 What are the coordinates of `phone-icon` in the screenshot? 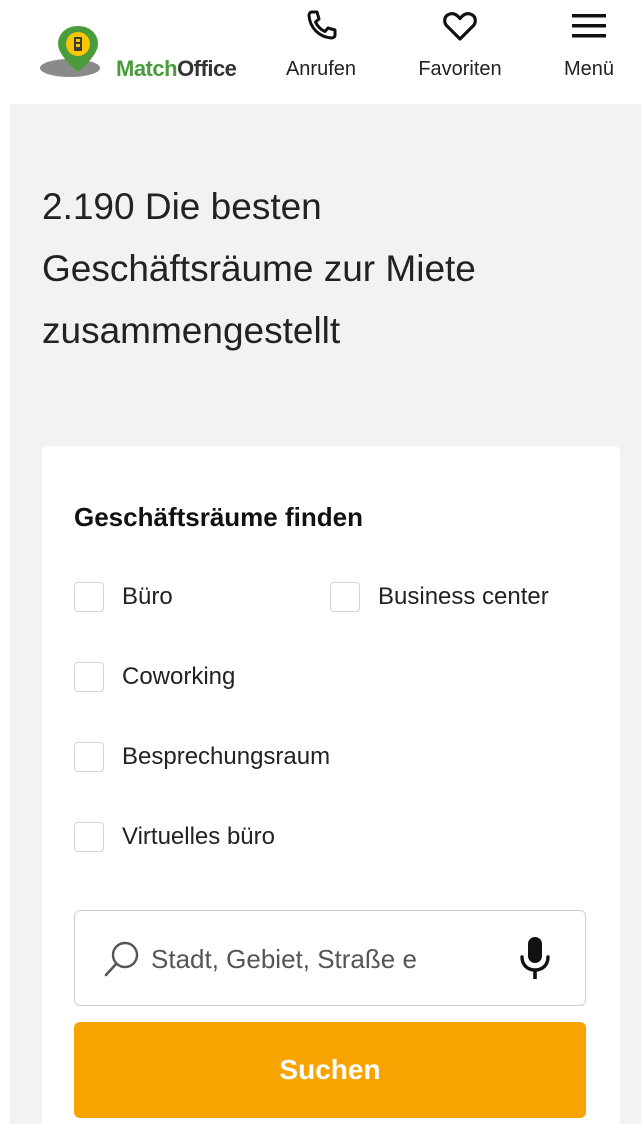 It's located at (322, 25).